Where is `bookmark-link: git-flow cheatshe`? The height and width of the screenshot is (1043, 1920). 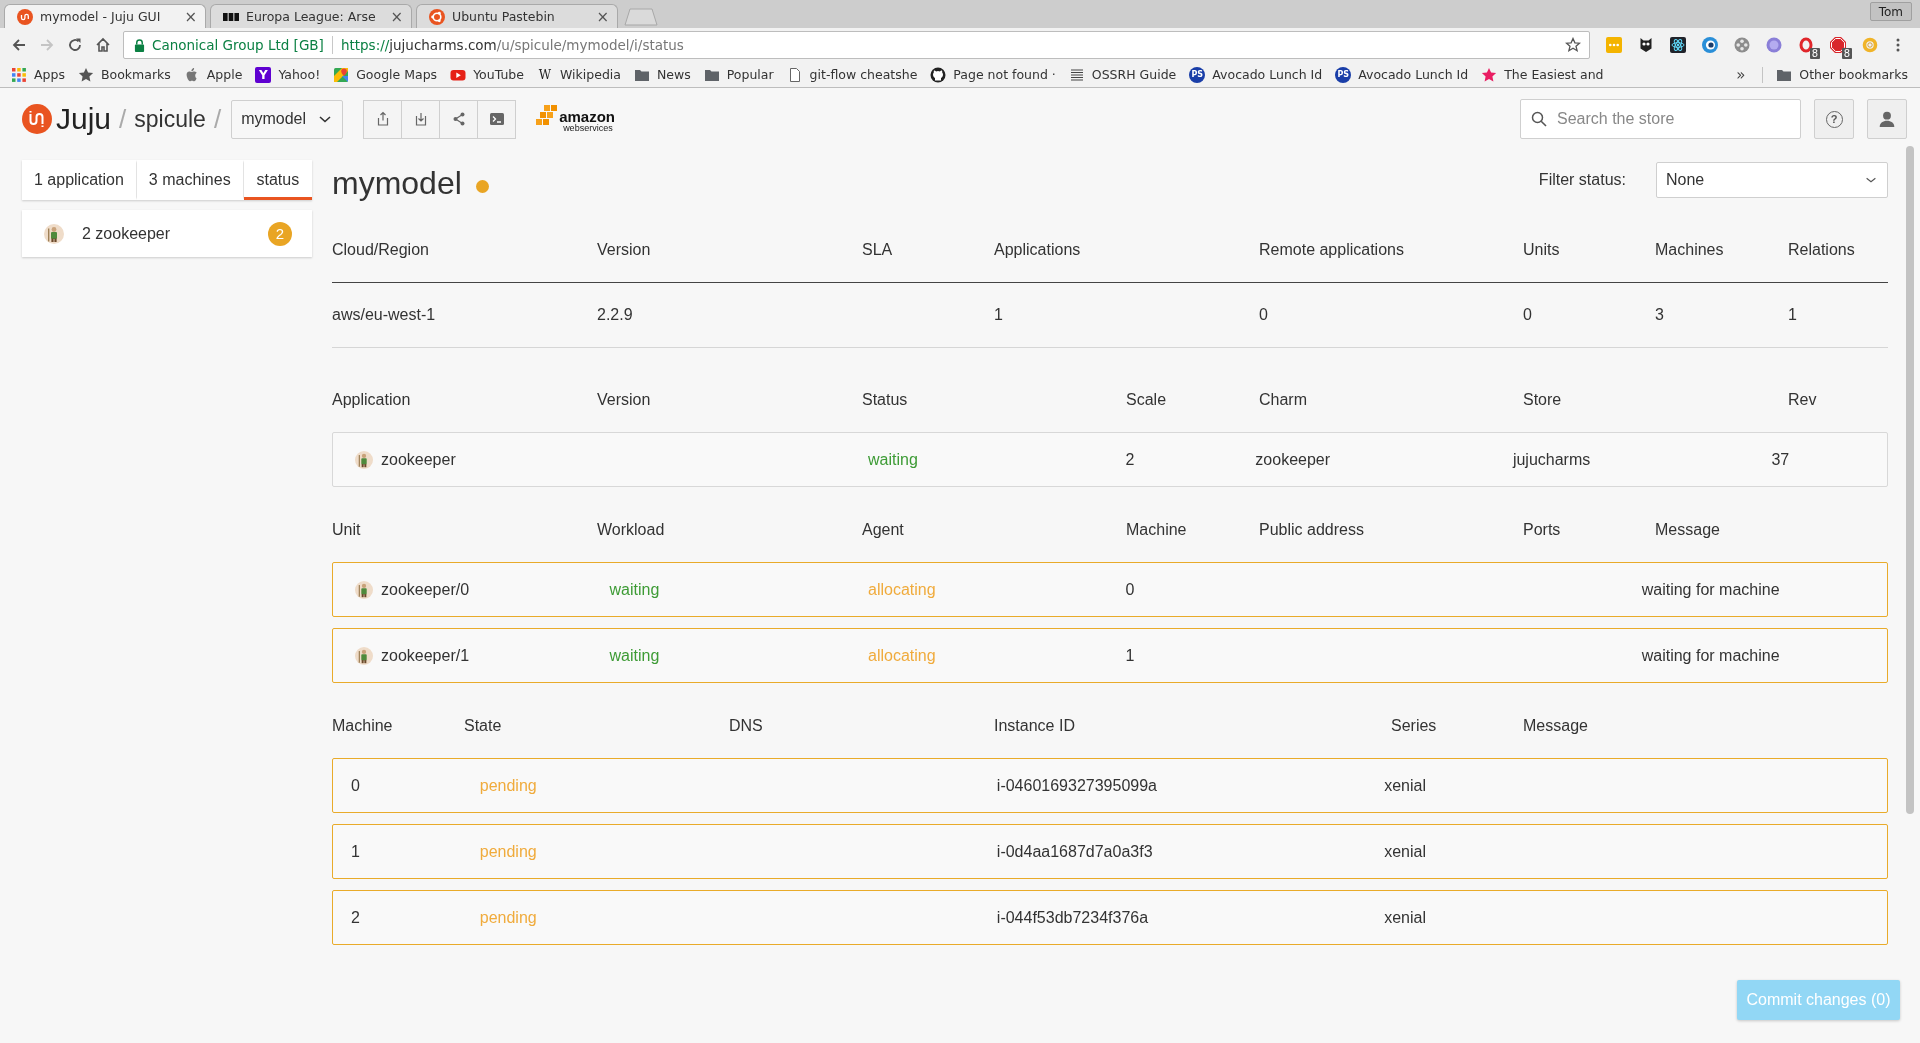
bookmark-link: git-flow cheatshe is located at coordinates (852, 74).